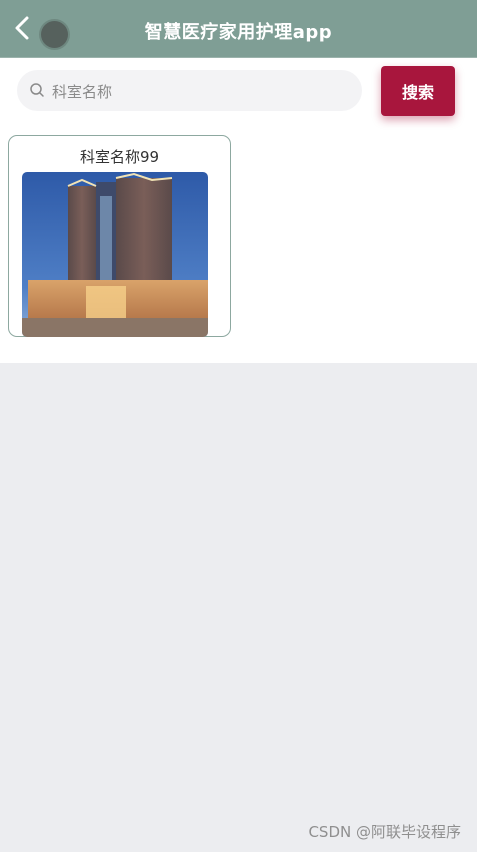  I want to click on search-bar, so click(189, 91).